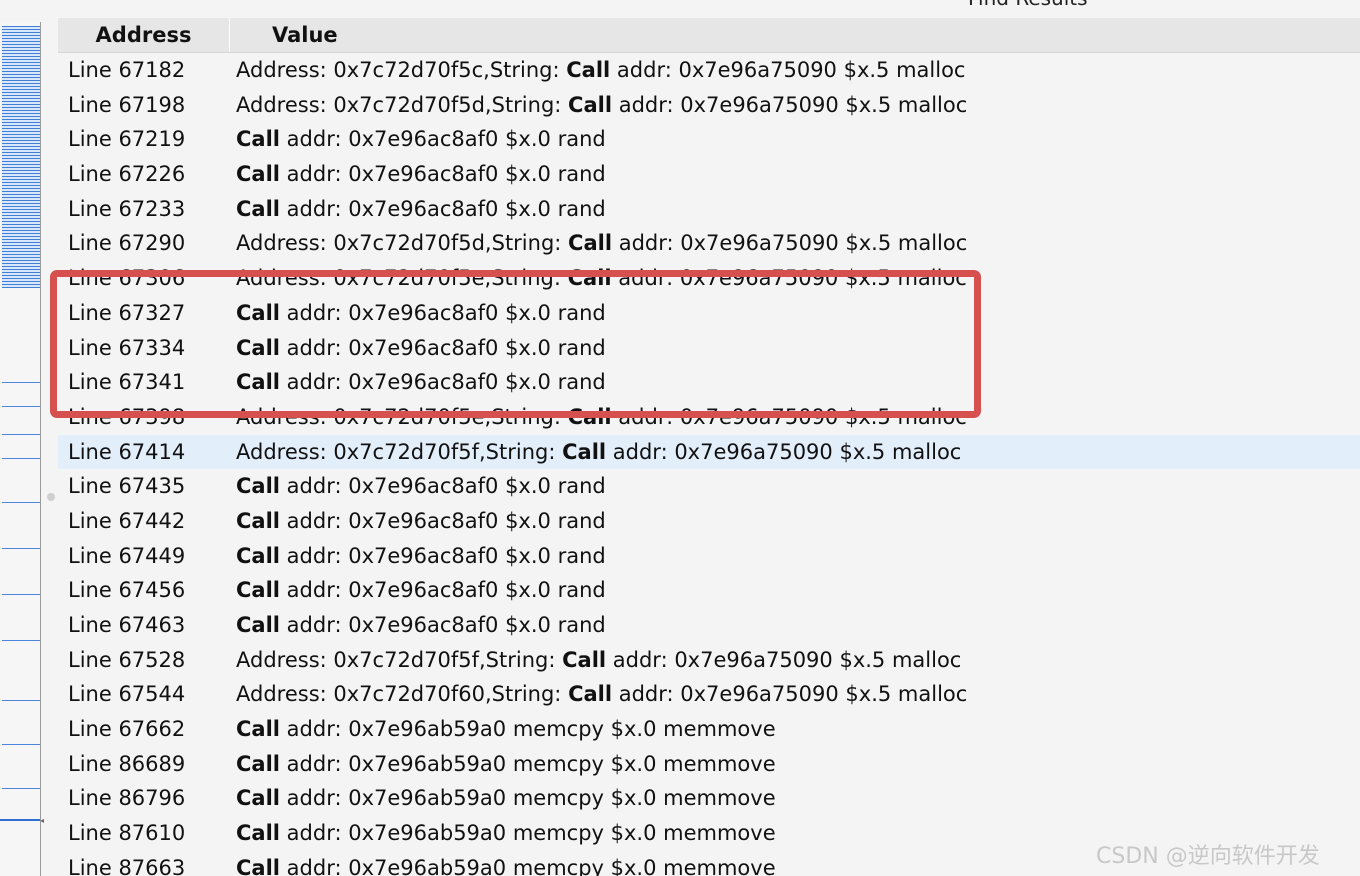 The width and height of the screenshot is (1360, 876). What do you see at coordinates (127, 798) in the screenshot?
I see `row-line-number: Line 86796` at bounding box center [127, 798].